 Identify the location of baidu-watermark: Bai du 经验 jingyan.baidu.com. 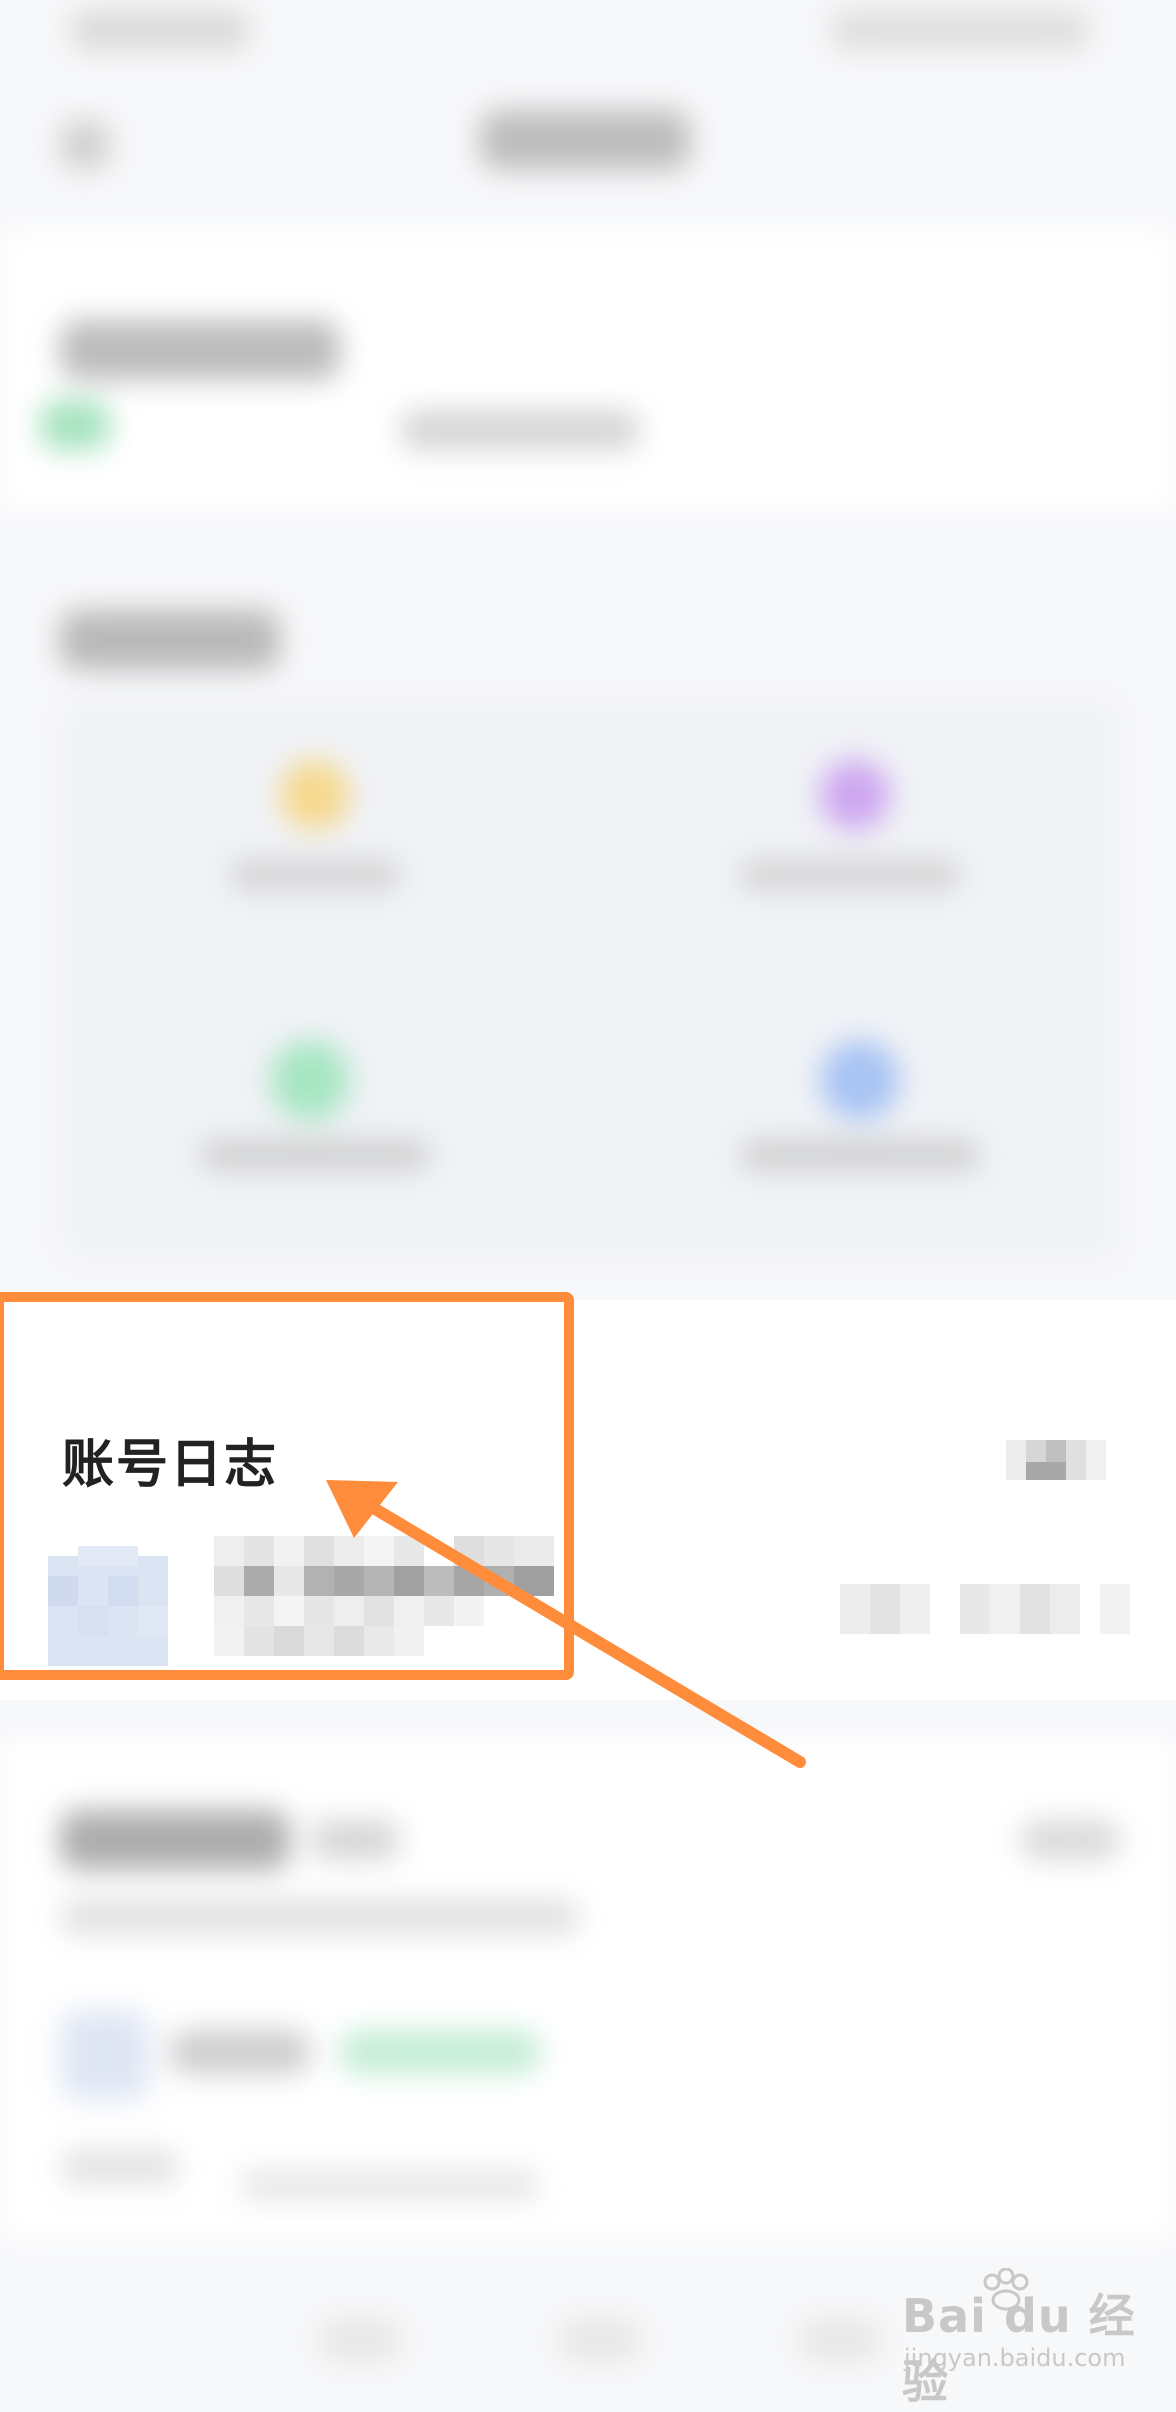
(1035, 2338).